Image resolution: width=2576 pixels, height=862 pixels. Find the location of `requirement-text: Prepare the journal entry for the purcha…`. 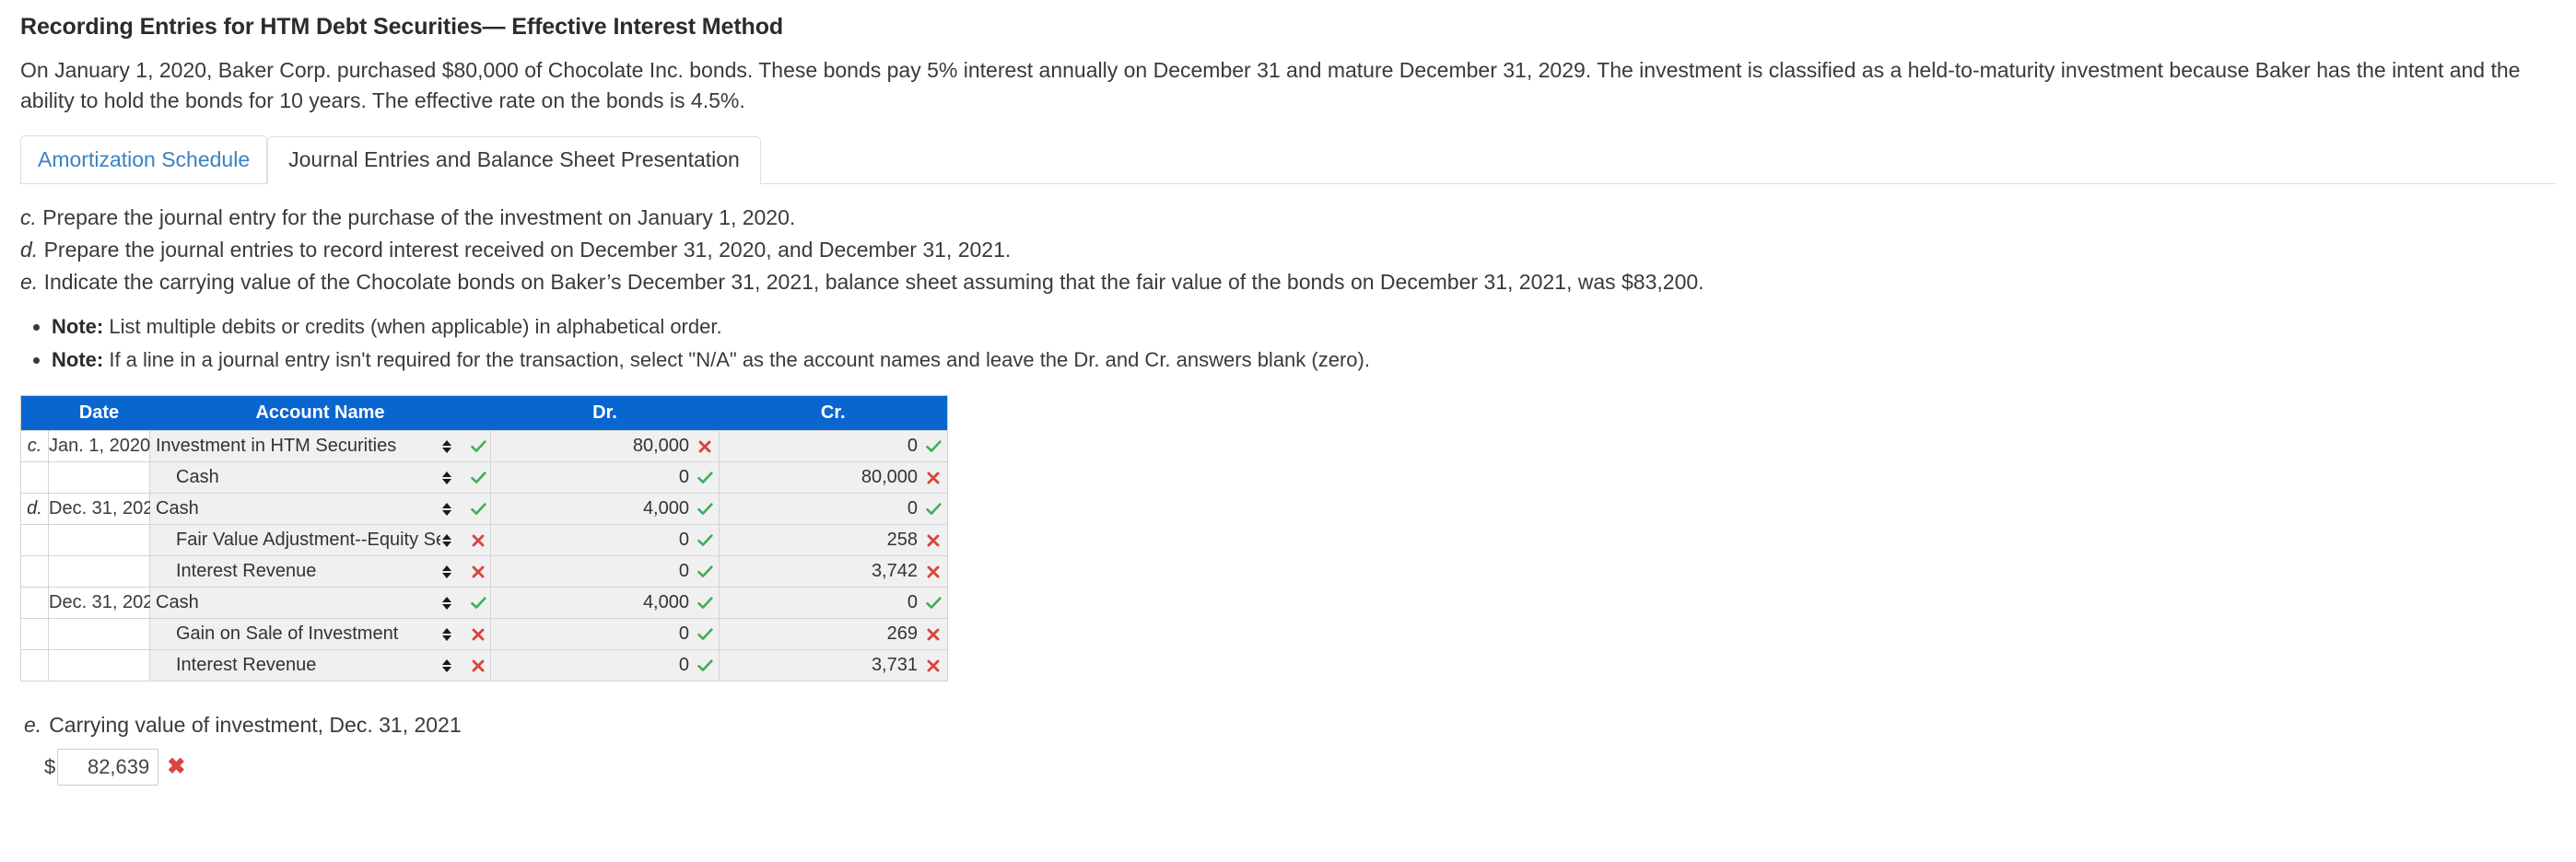

requirement-text: Prepare the journal entry for the purcha… is located at coordinates (416, 217).